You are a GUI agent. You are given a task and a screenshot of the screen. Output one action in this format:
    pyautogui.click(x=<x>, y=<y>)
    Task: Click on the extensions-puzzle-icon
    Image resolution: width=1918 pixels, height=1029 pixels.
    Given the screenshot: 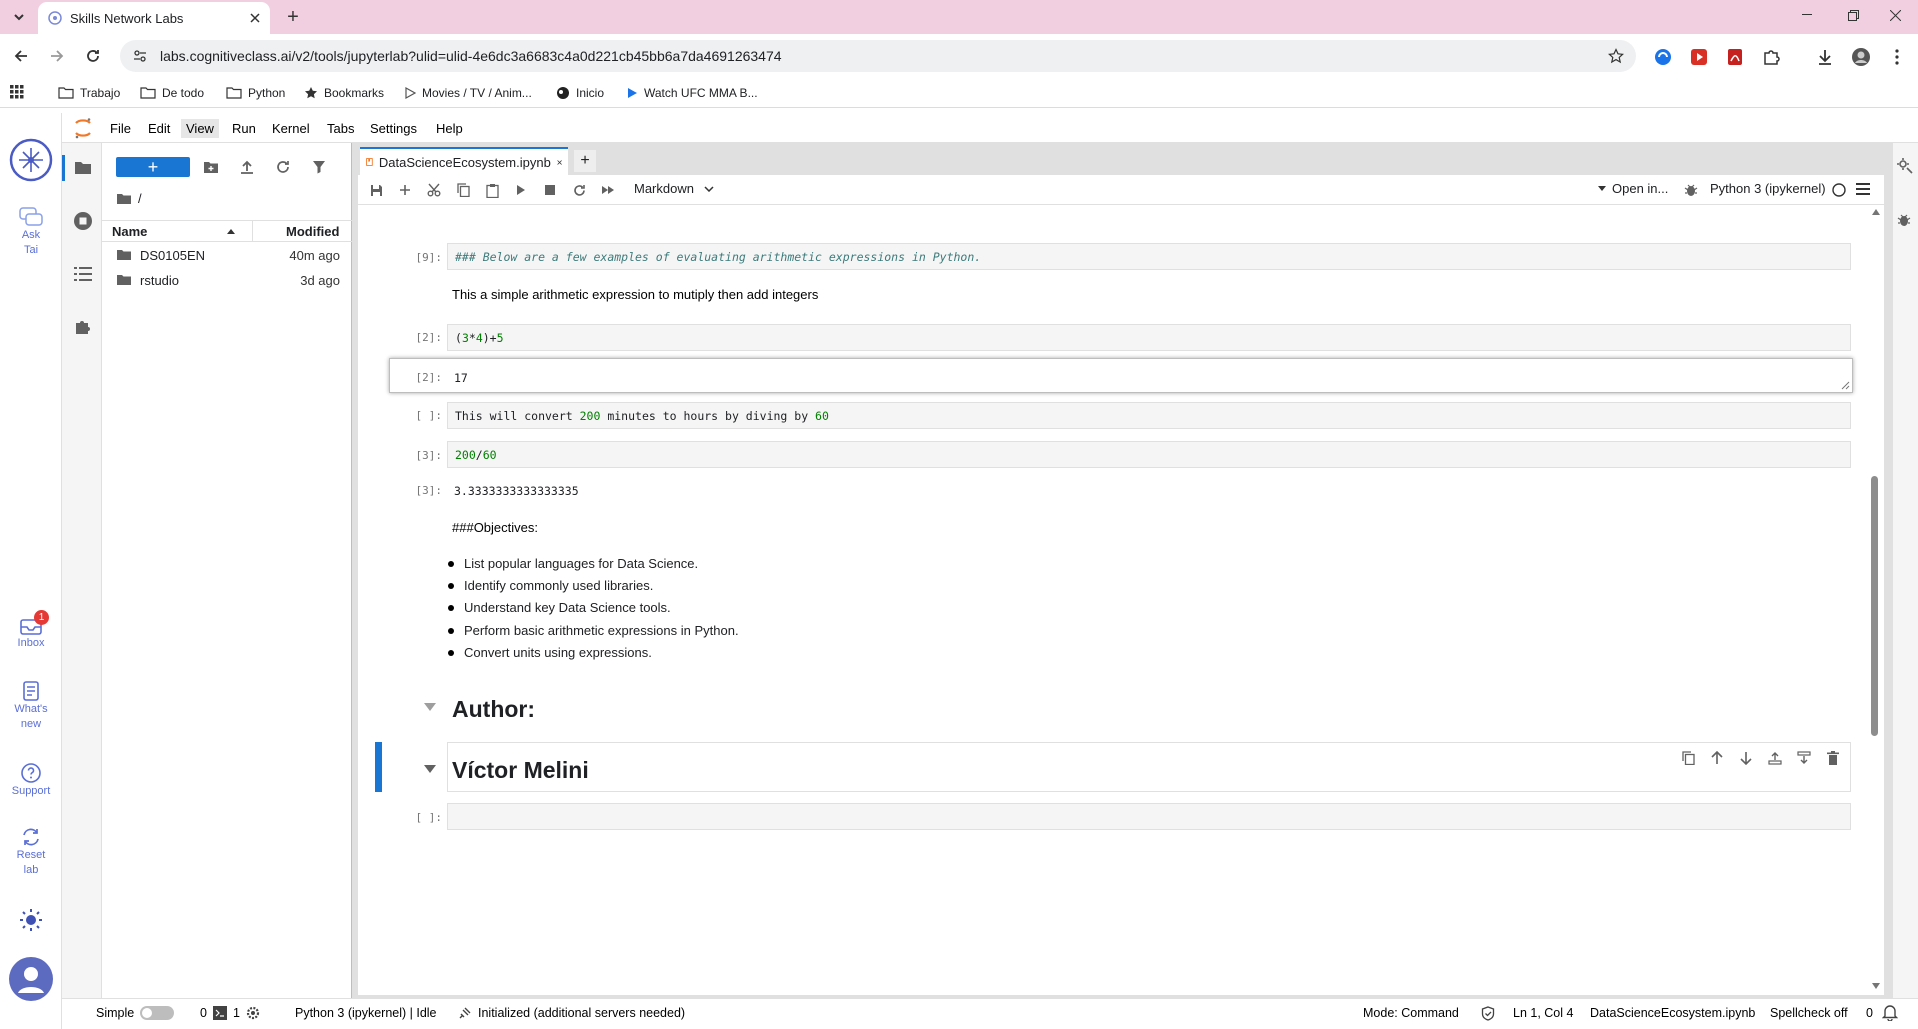 What is the action you would take?
    pyautogui.click(x=83, y=327)
    